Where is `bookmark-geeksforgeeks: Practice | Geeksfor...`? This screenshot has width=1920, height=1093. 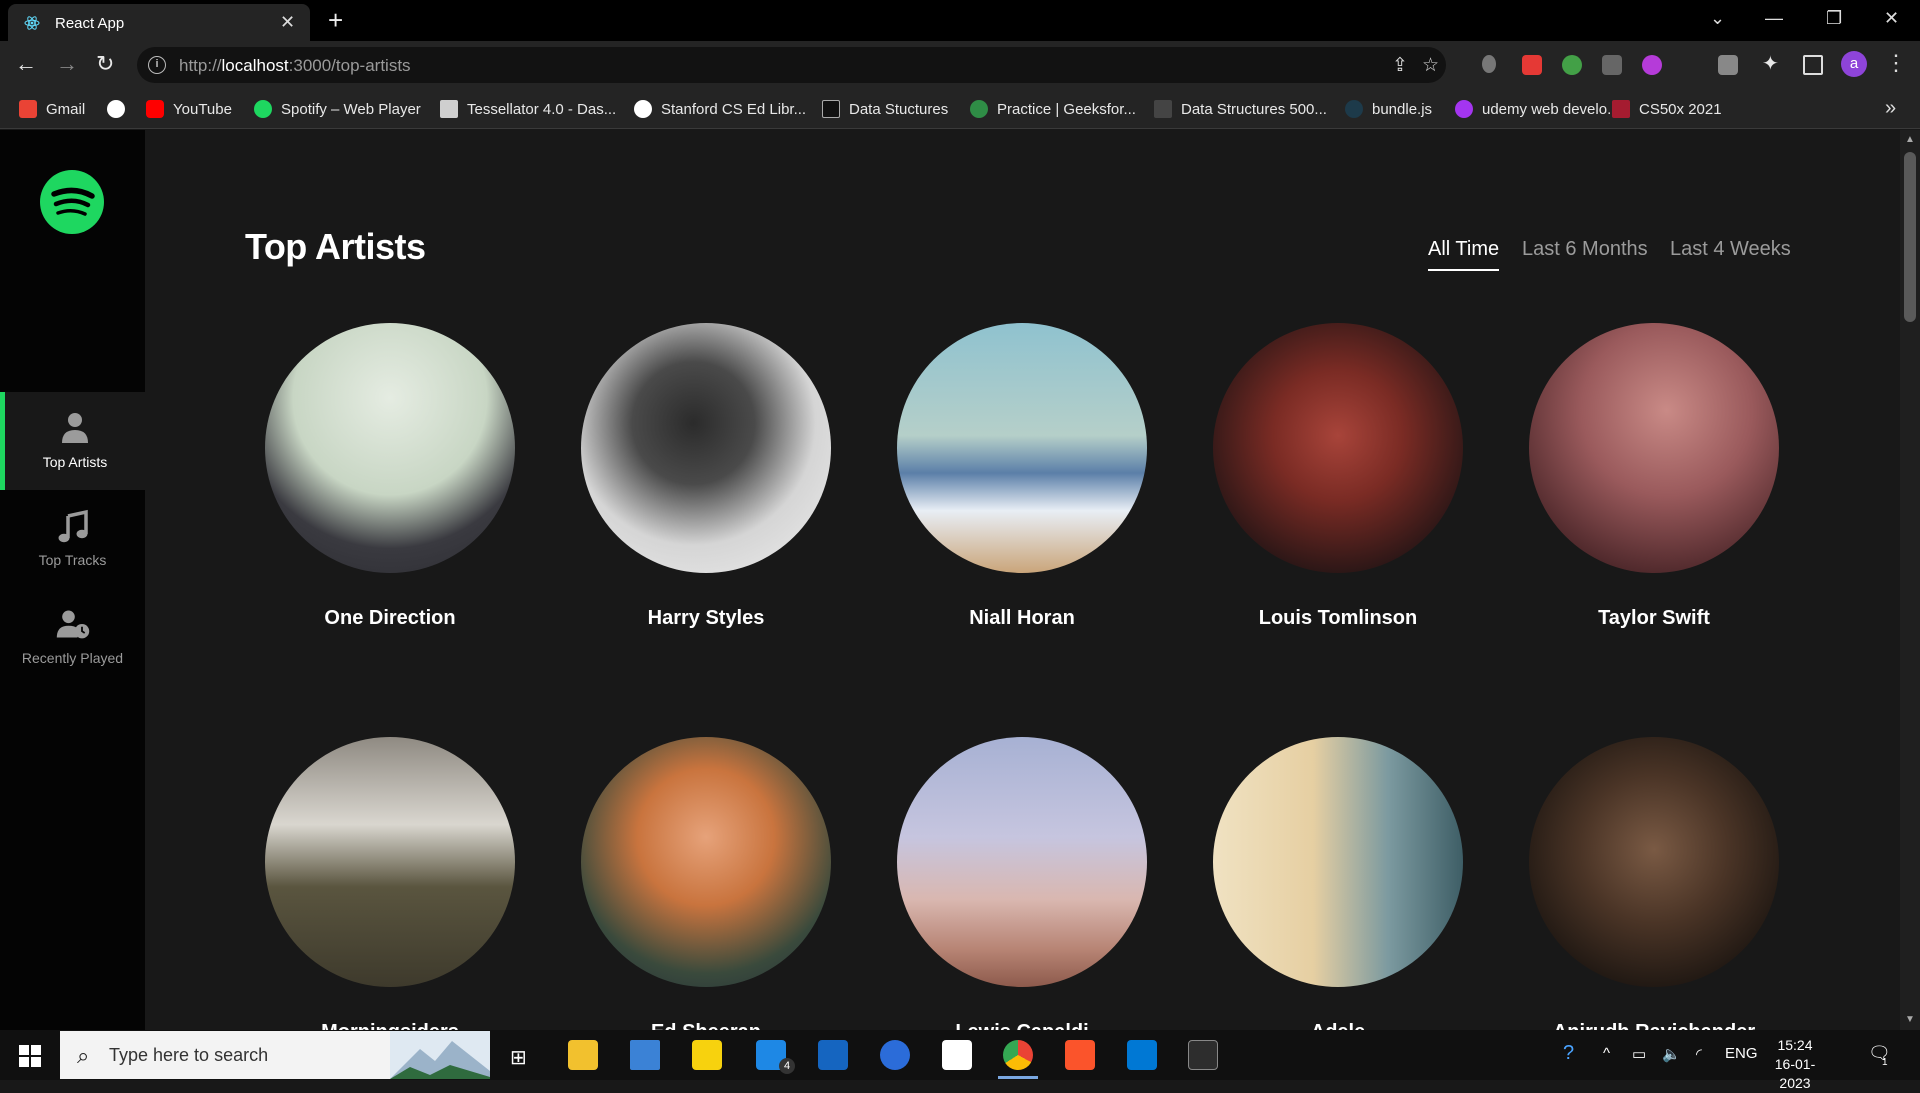
bookmark-geeksforgeeks: Practice | Geeksfor... is located at coordinates (1053, 109).